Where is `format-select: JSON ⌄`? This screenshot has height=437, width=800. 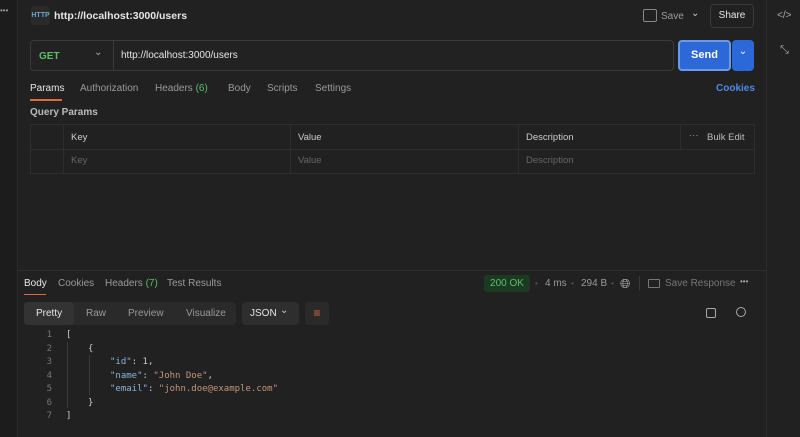 format-select: JSON ⌄ is located at coordinates (270, 313).